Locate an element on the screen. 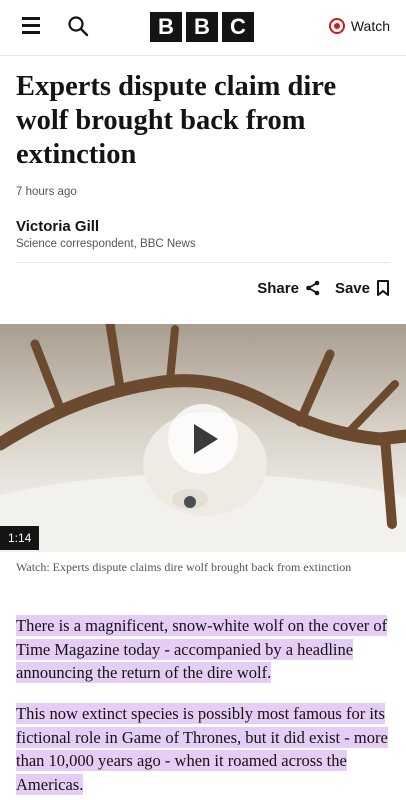  article-timestamp: 7 hours ago is located at coordinates (46, 192).